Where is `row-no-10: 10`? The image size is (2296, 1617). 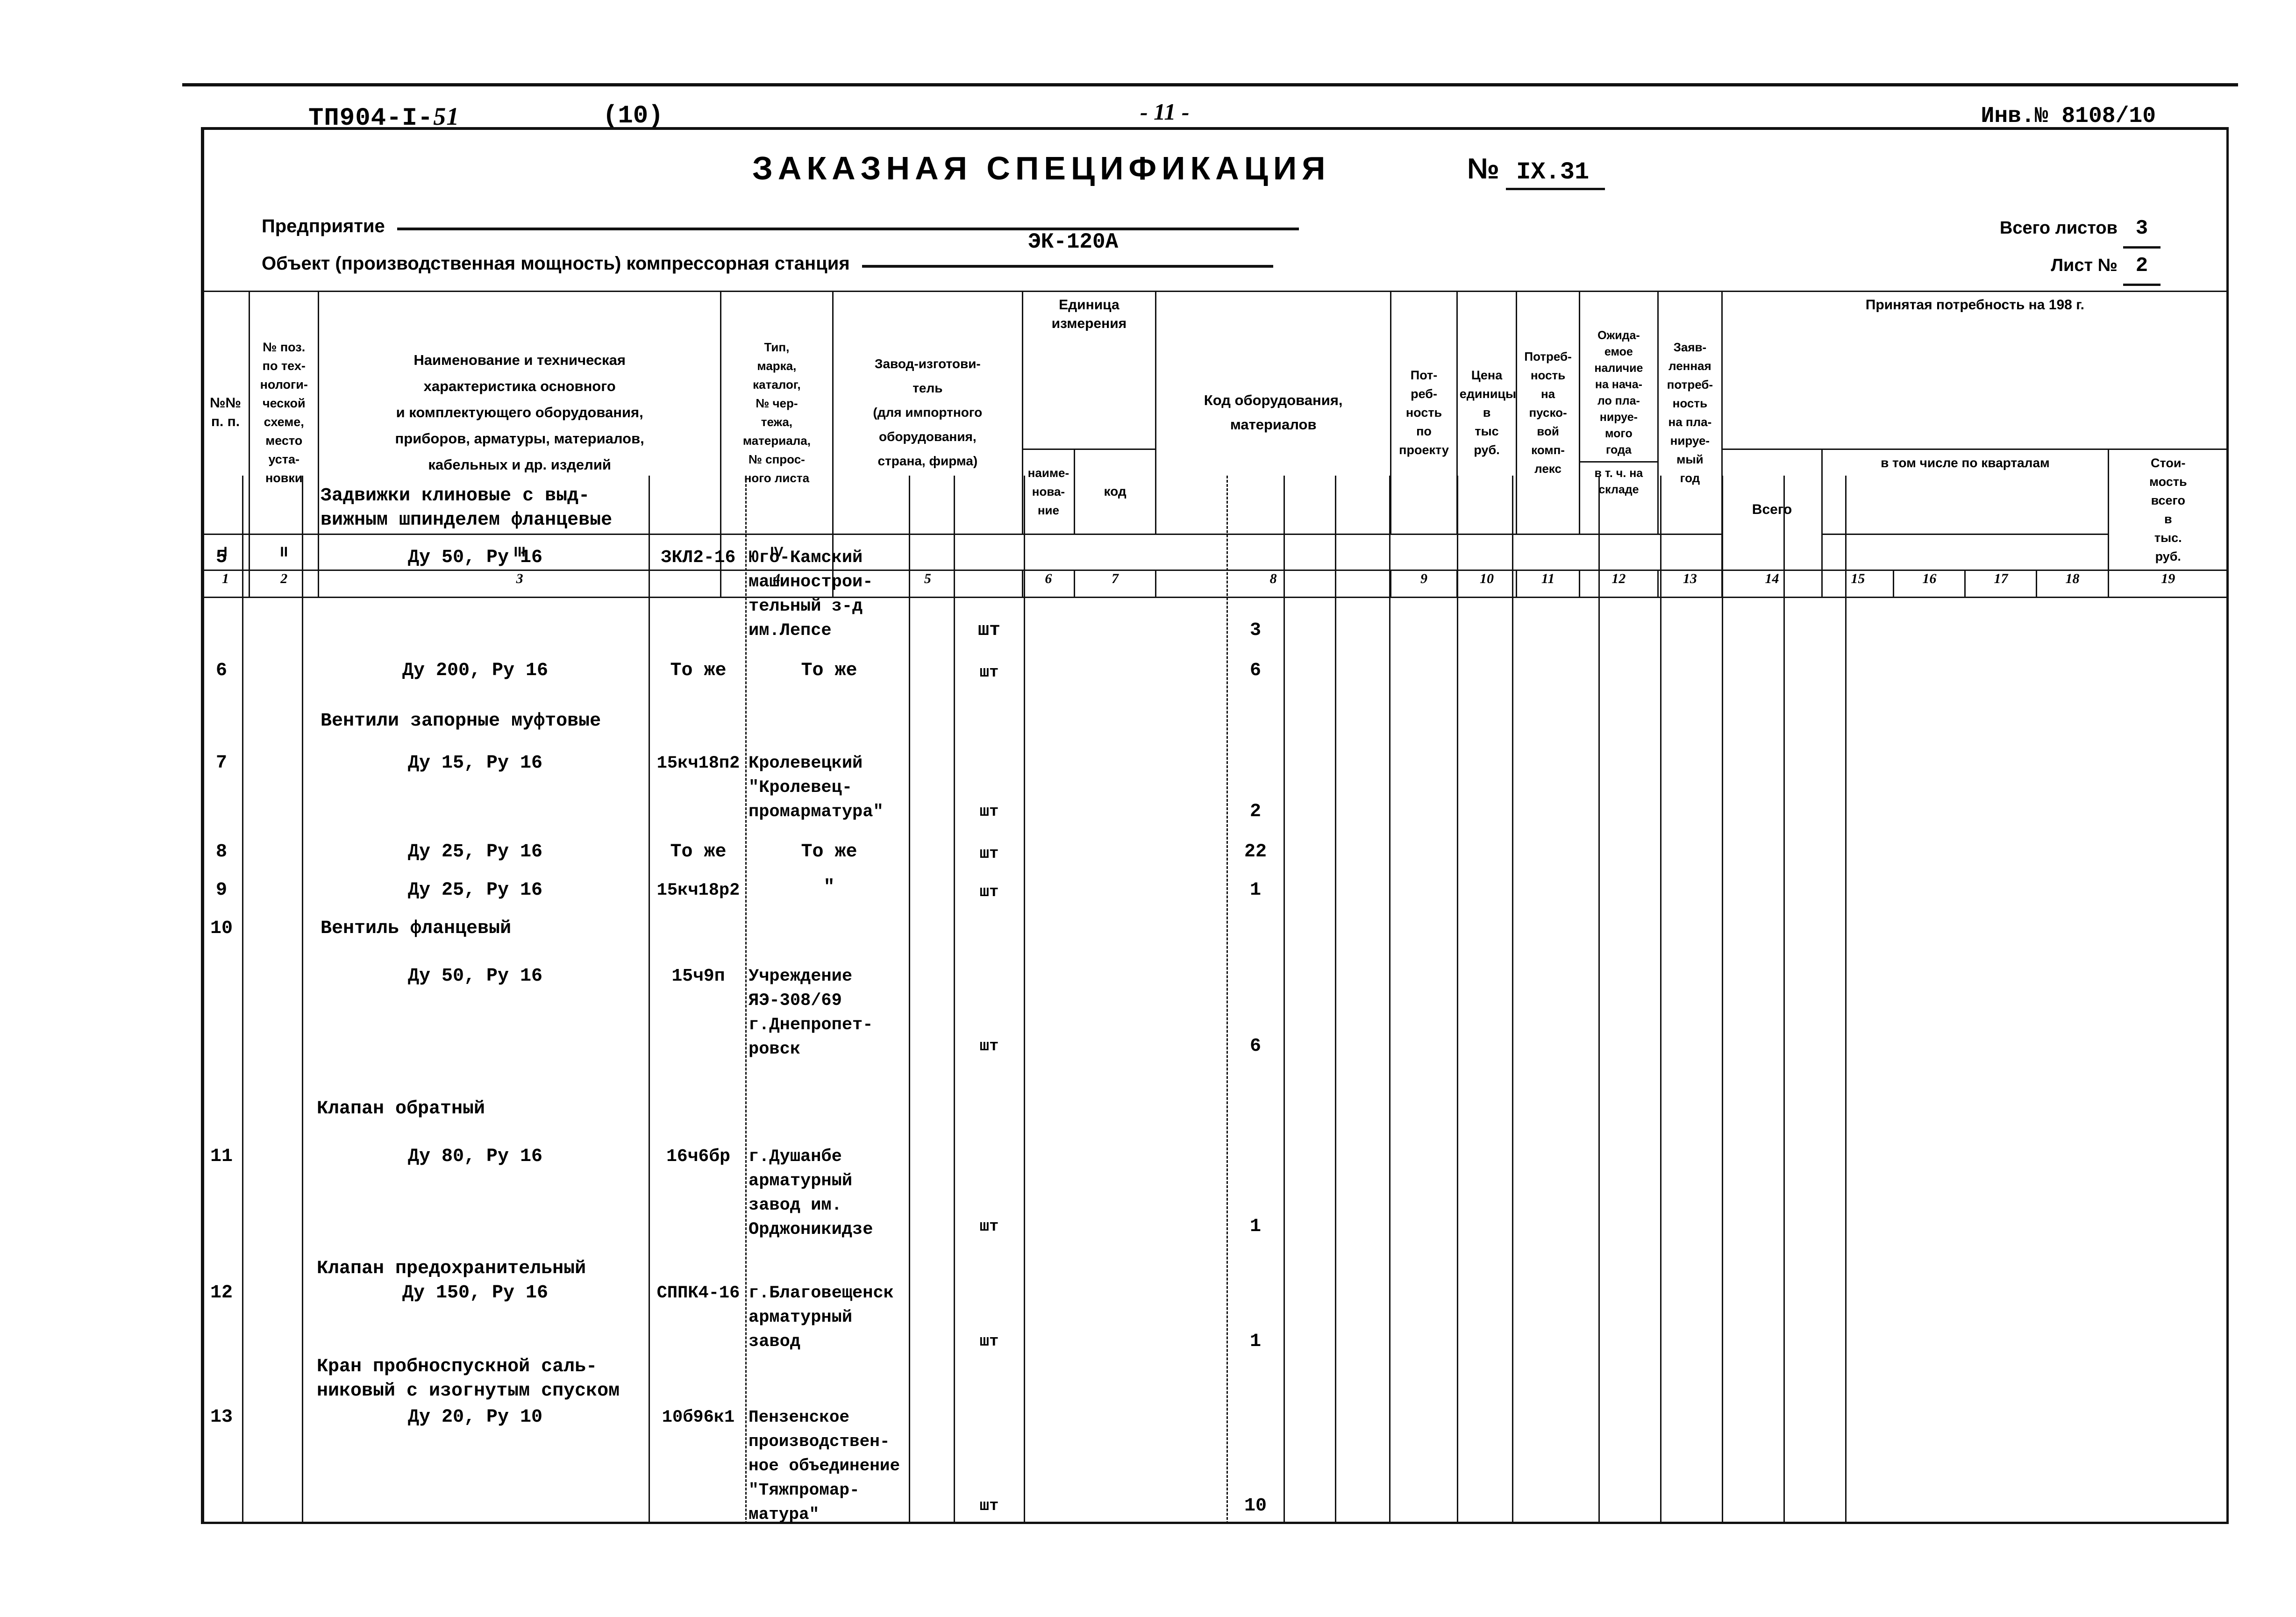
row-no-10: 10 is located at coordinates (221, 928).